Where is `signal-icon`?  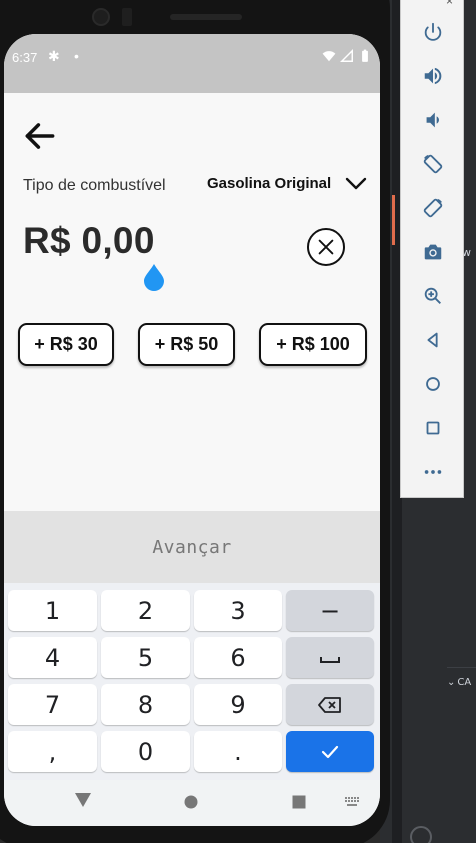
signal-icon is located at coordinates (346, 55).